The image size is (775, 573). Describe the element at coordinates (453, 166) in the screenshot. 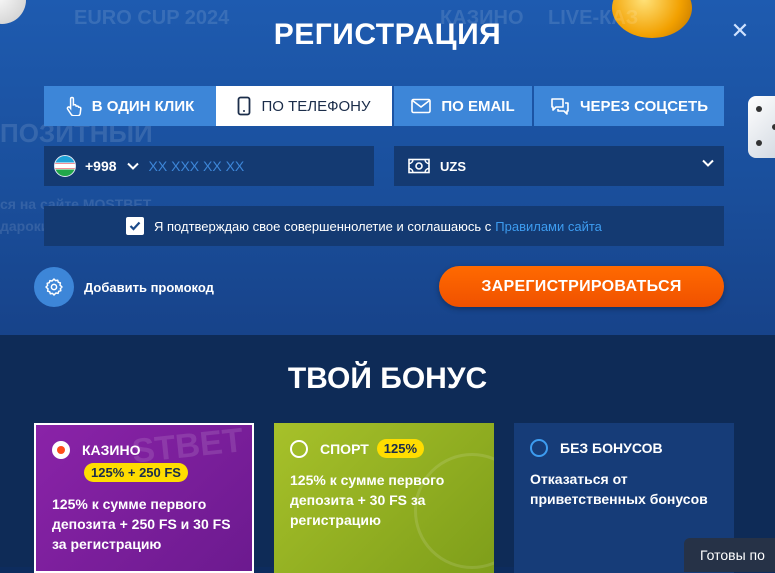

I see `currency-value: UZS` at that location.